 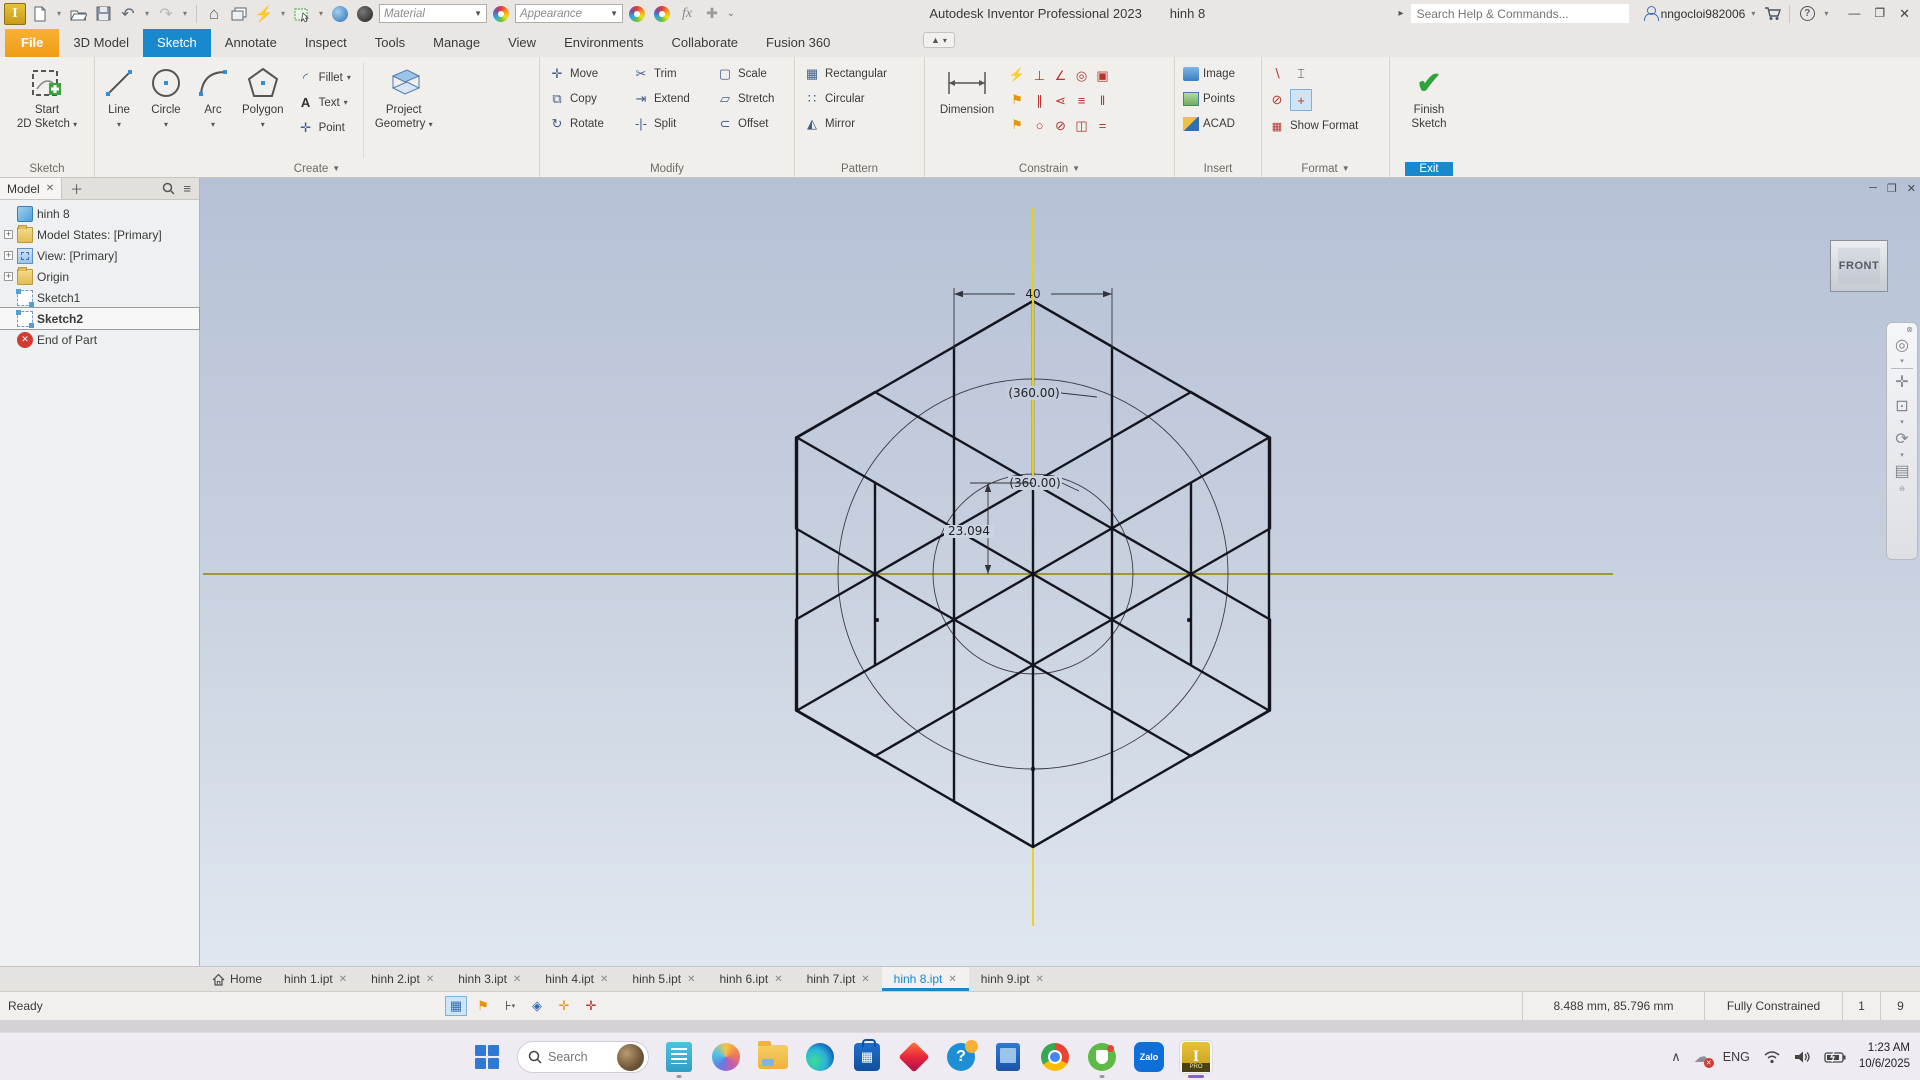 I want to click on show-format-button: Show Format, so click(x=1324, y=126).